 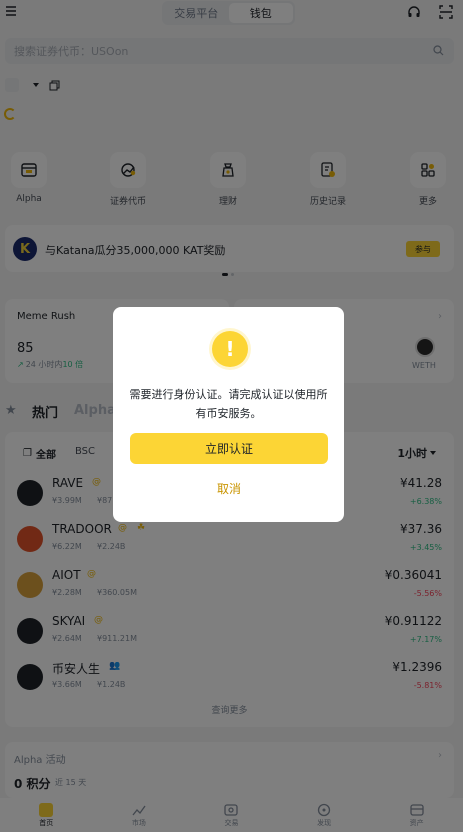 What do you see at coordinates (228, 404) in the screenshot?
I see `dialog-message: 需要进行身份认证。请完成认证以使用所有币安服务。` at bounding box center [228, 404].